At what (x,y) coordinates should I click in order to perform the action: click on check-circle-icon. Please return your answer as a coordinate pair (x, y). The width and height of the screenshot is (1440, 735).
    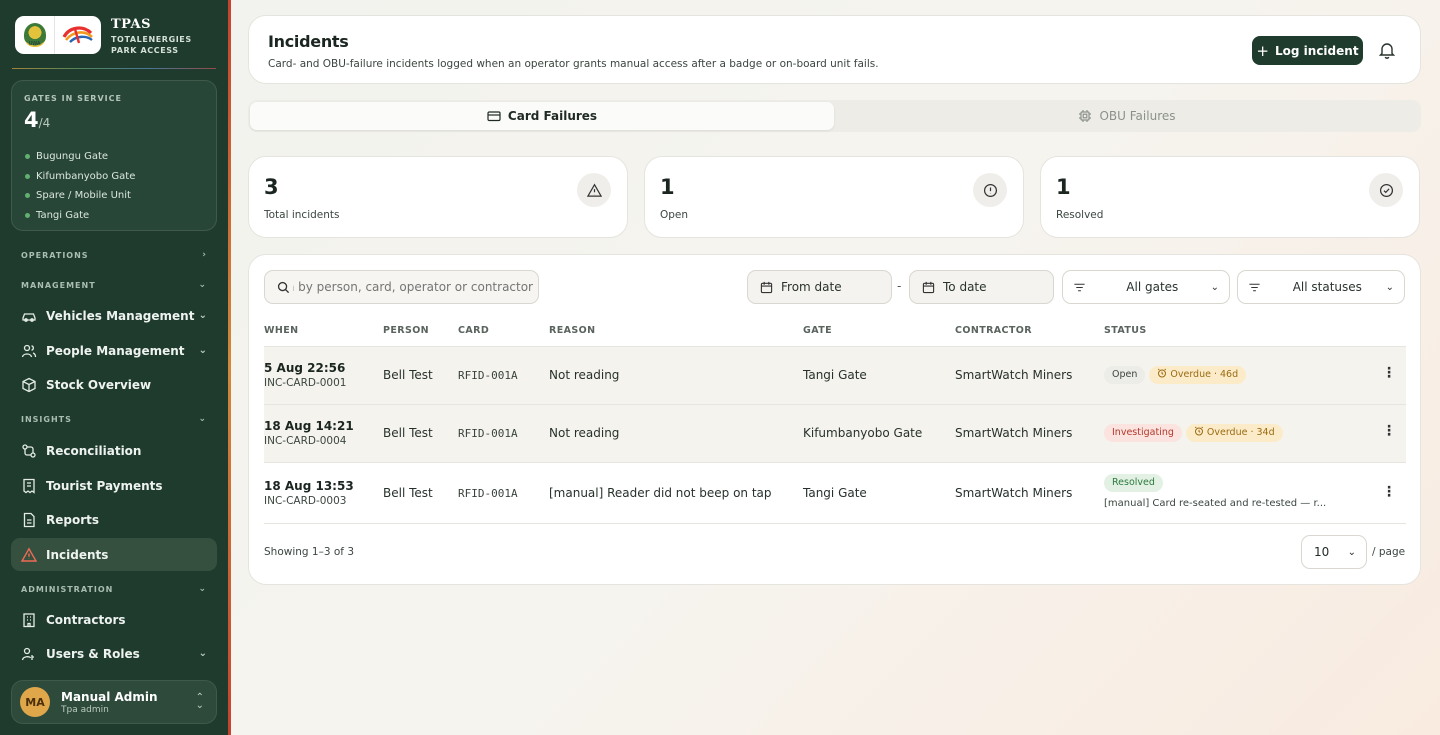
    Looking at the image, I should click on (1386, 190).